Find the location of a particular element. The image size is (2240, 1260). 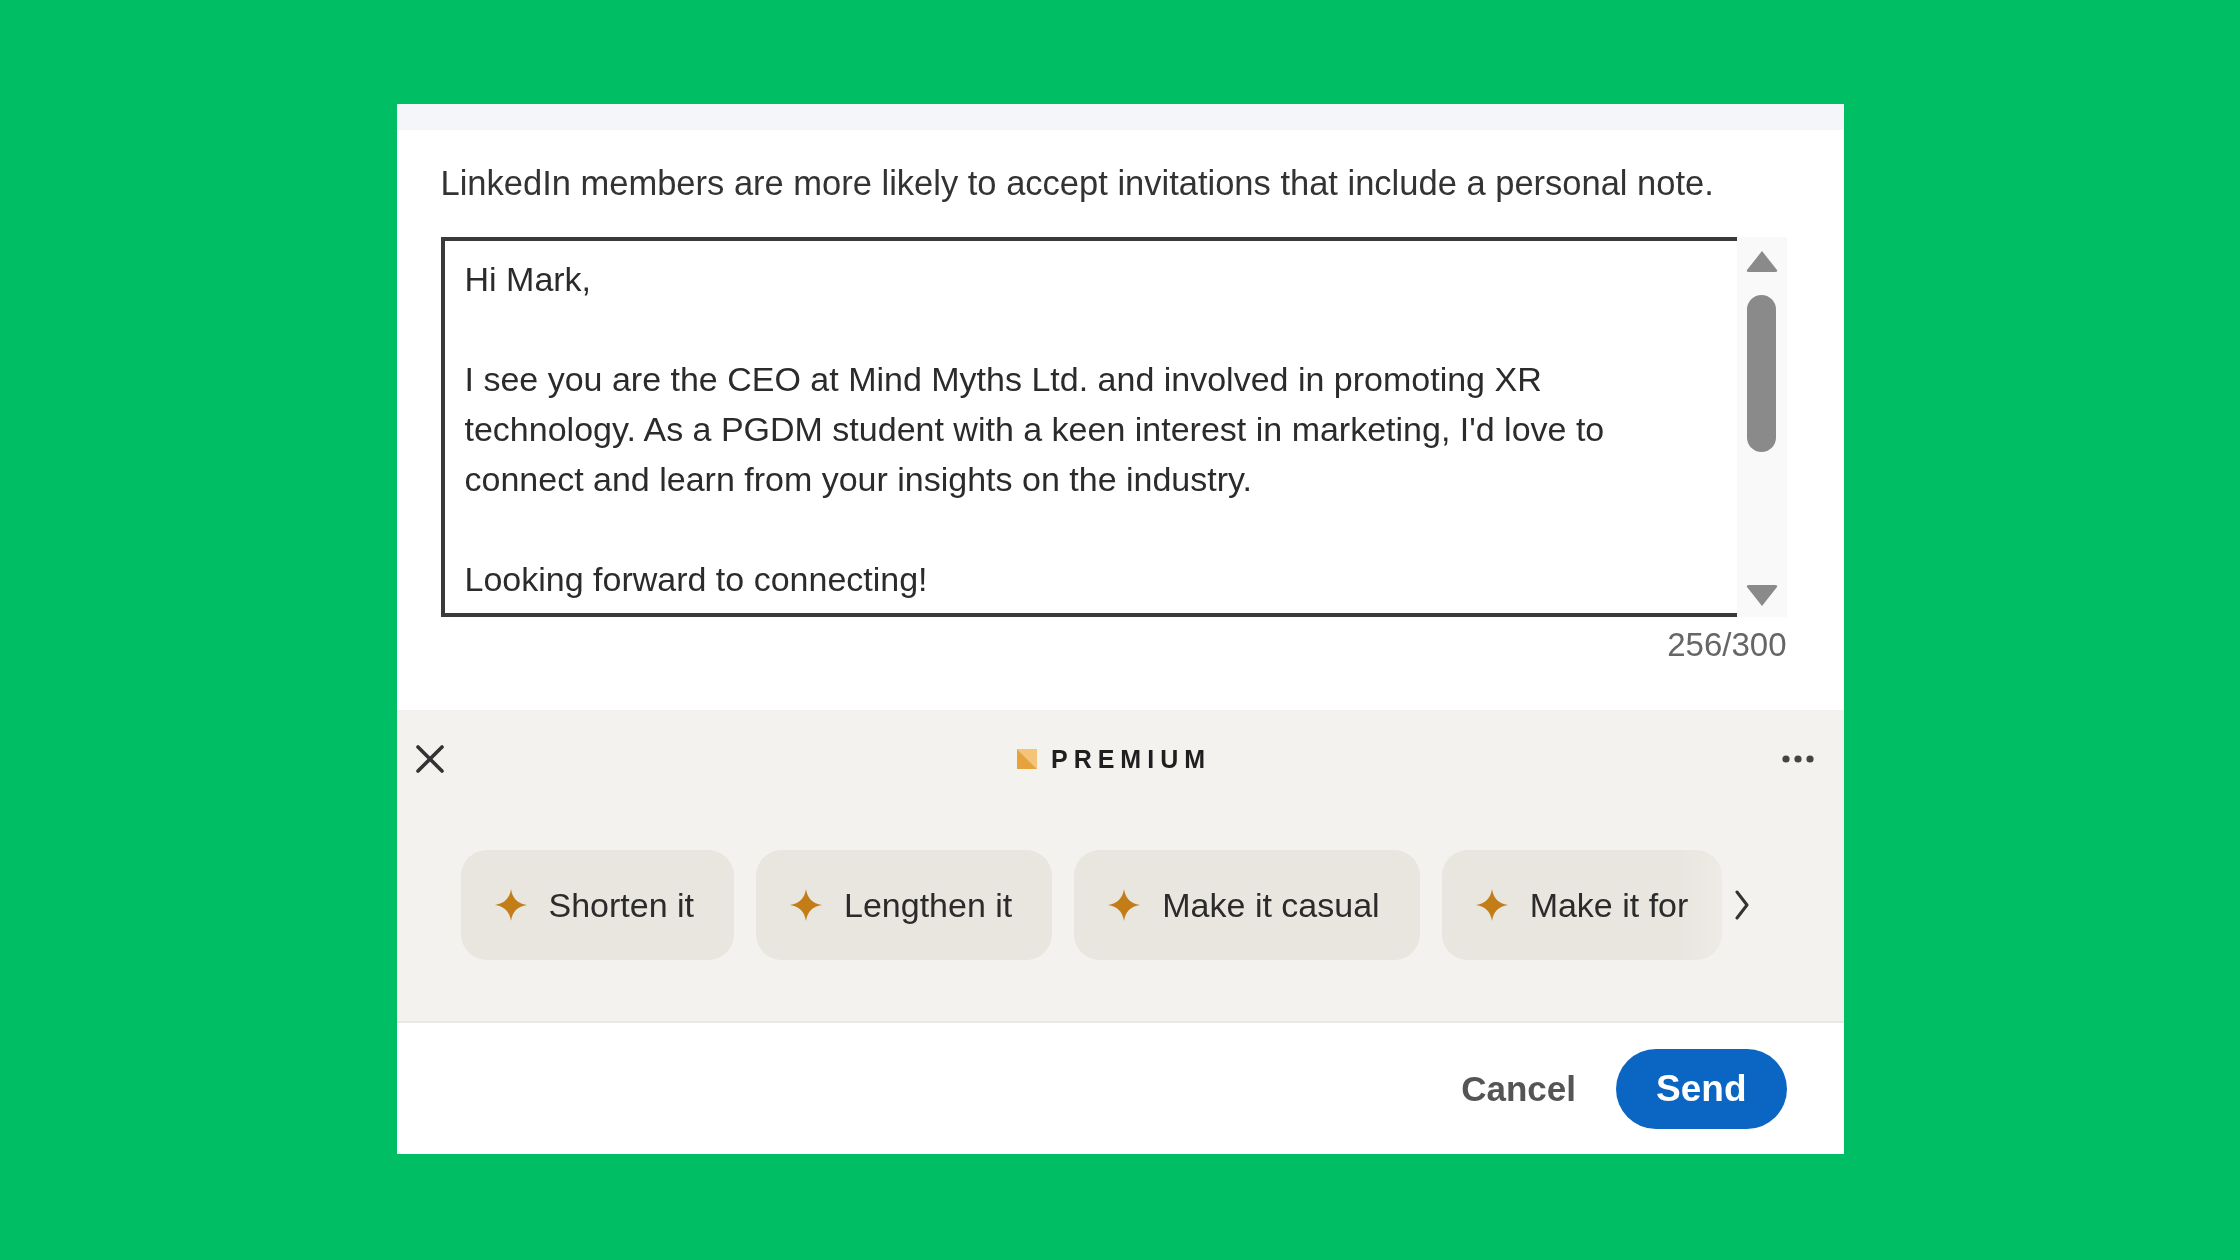

character-counter: 256/300 is located at coordinates (1727, 645).